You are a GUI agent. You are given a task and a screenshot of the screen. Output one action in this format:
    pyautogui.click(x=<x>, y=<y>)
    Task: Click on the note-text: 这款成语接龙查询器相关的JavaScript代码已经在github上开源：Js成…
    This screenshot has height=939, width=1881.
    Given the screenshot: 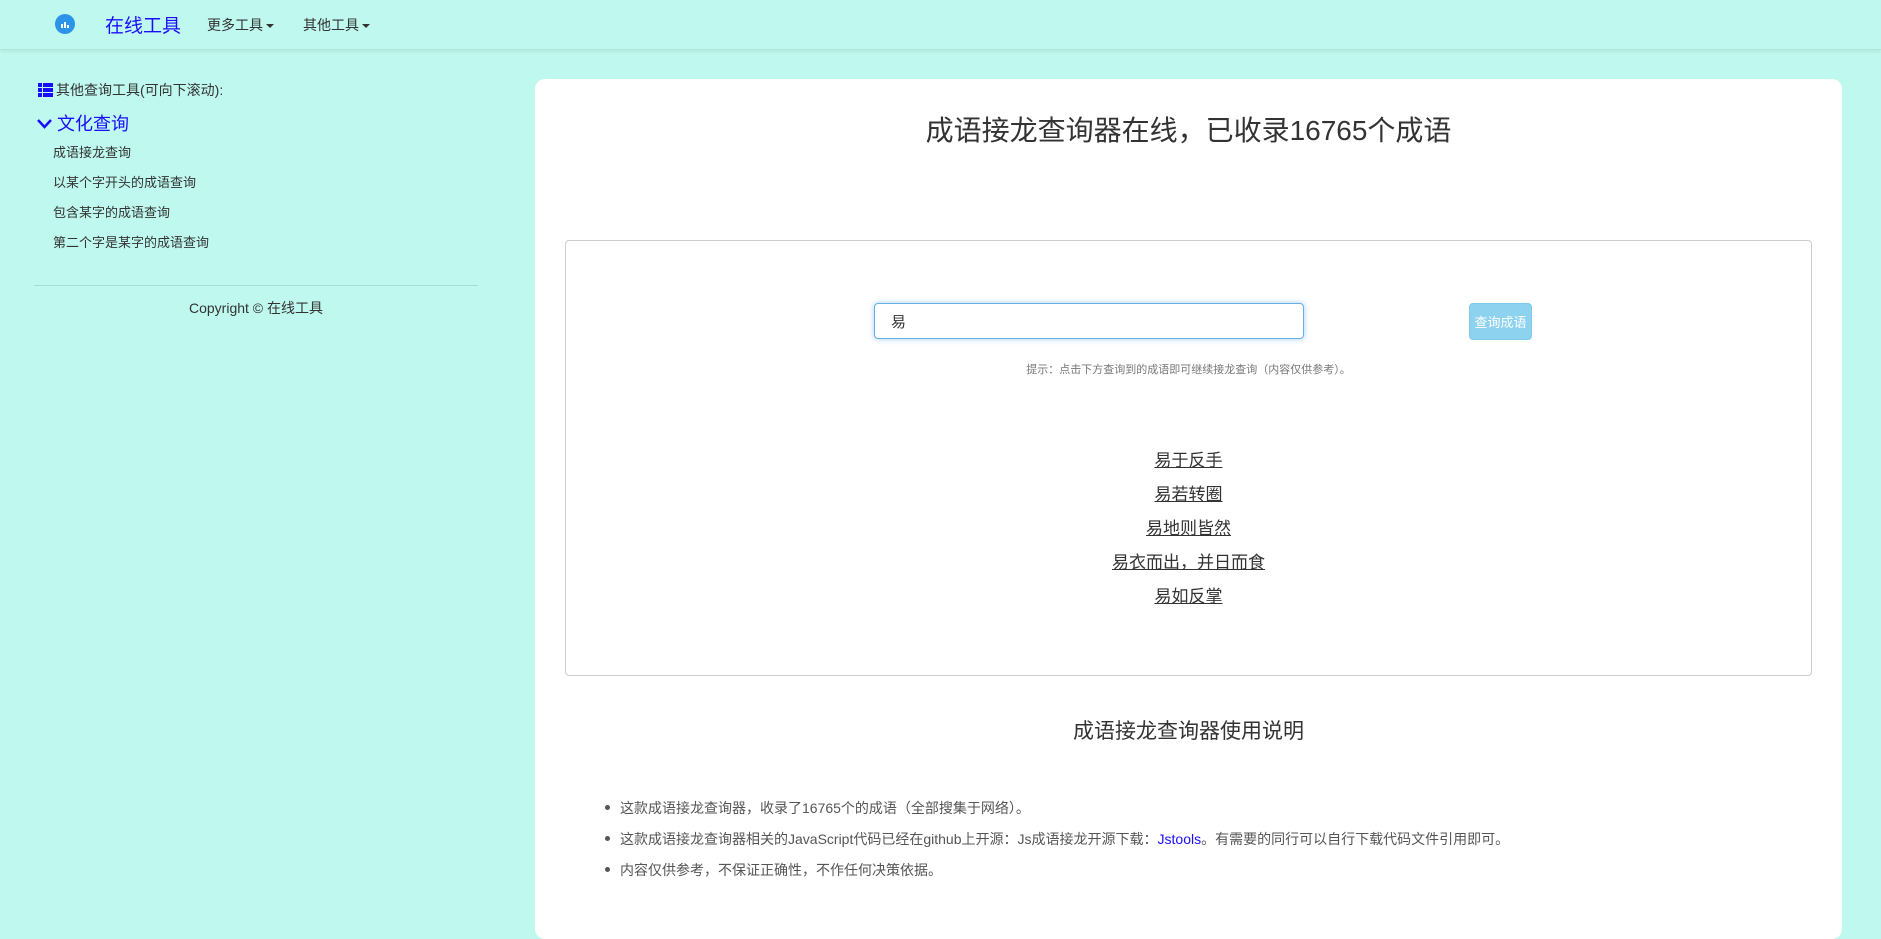 What is the action you would take?
    pyautogui.click(x=889, y=839)
    